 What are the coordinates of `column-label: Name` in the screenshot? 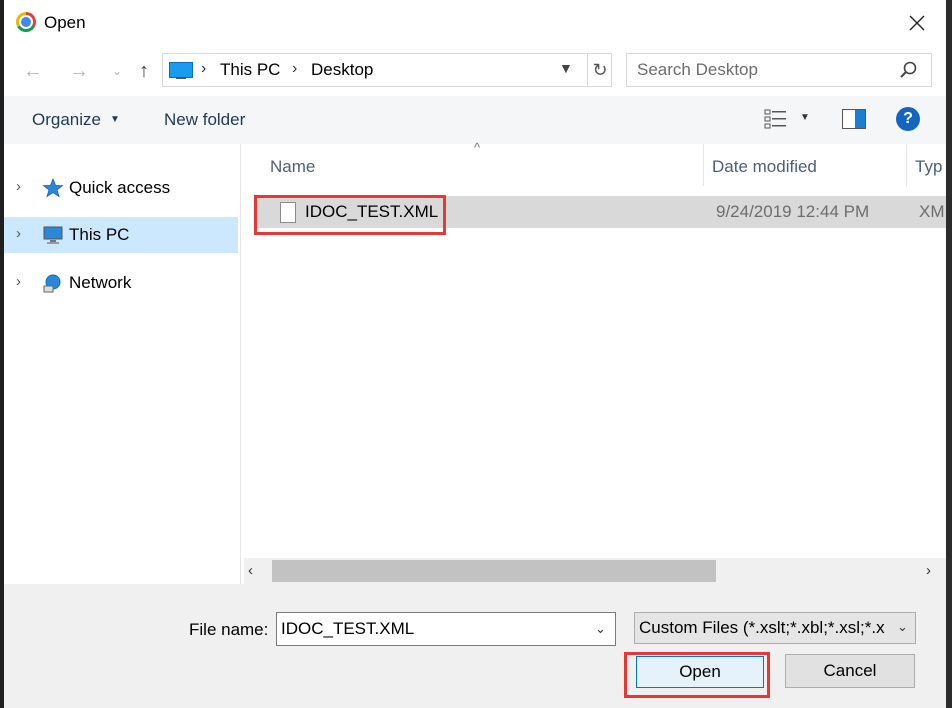 It's located at (293, 166).